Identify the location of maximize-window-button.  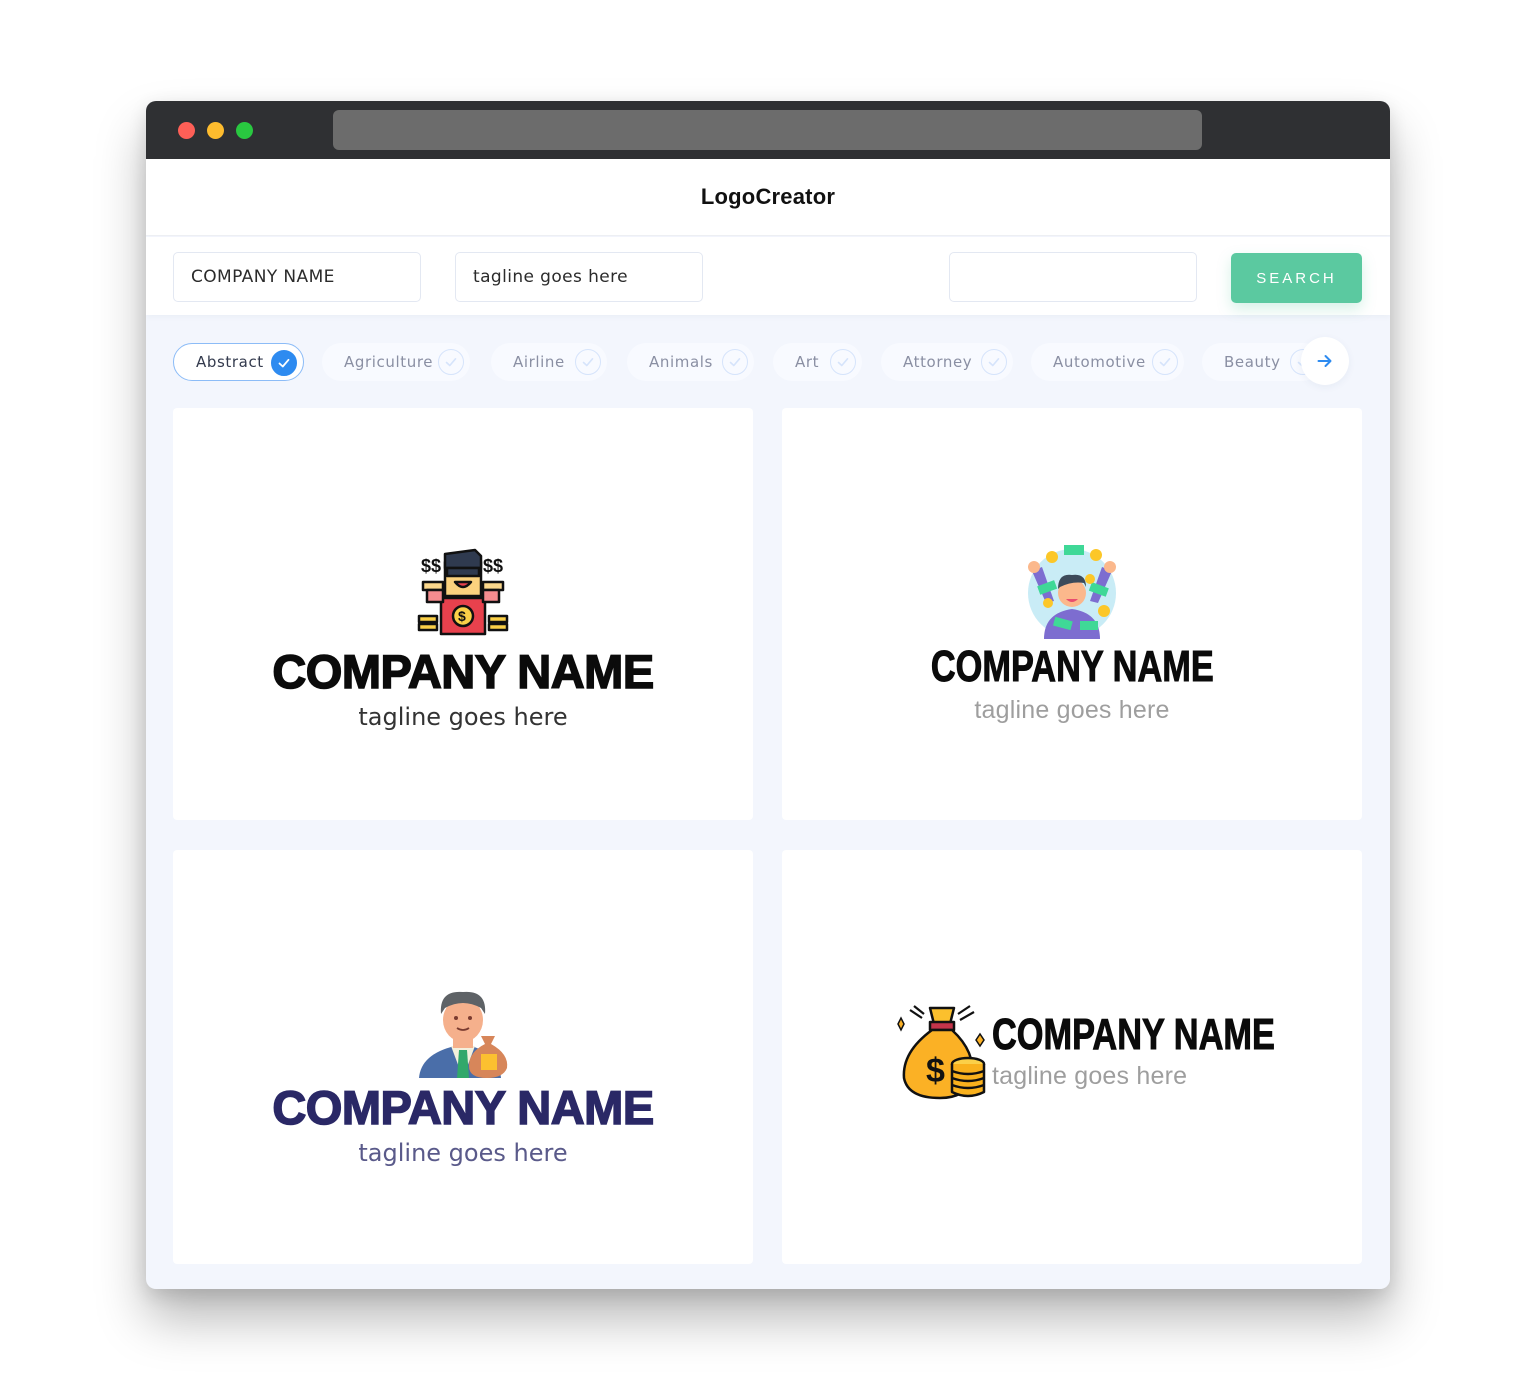
(244, 130).